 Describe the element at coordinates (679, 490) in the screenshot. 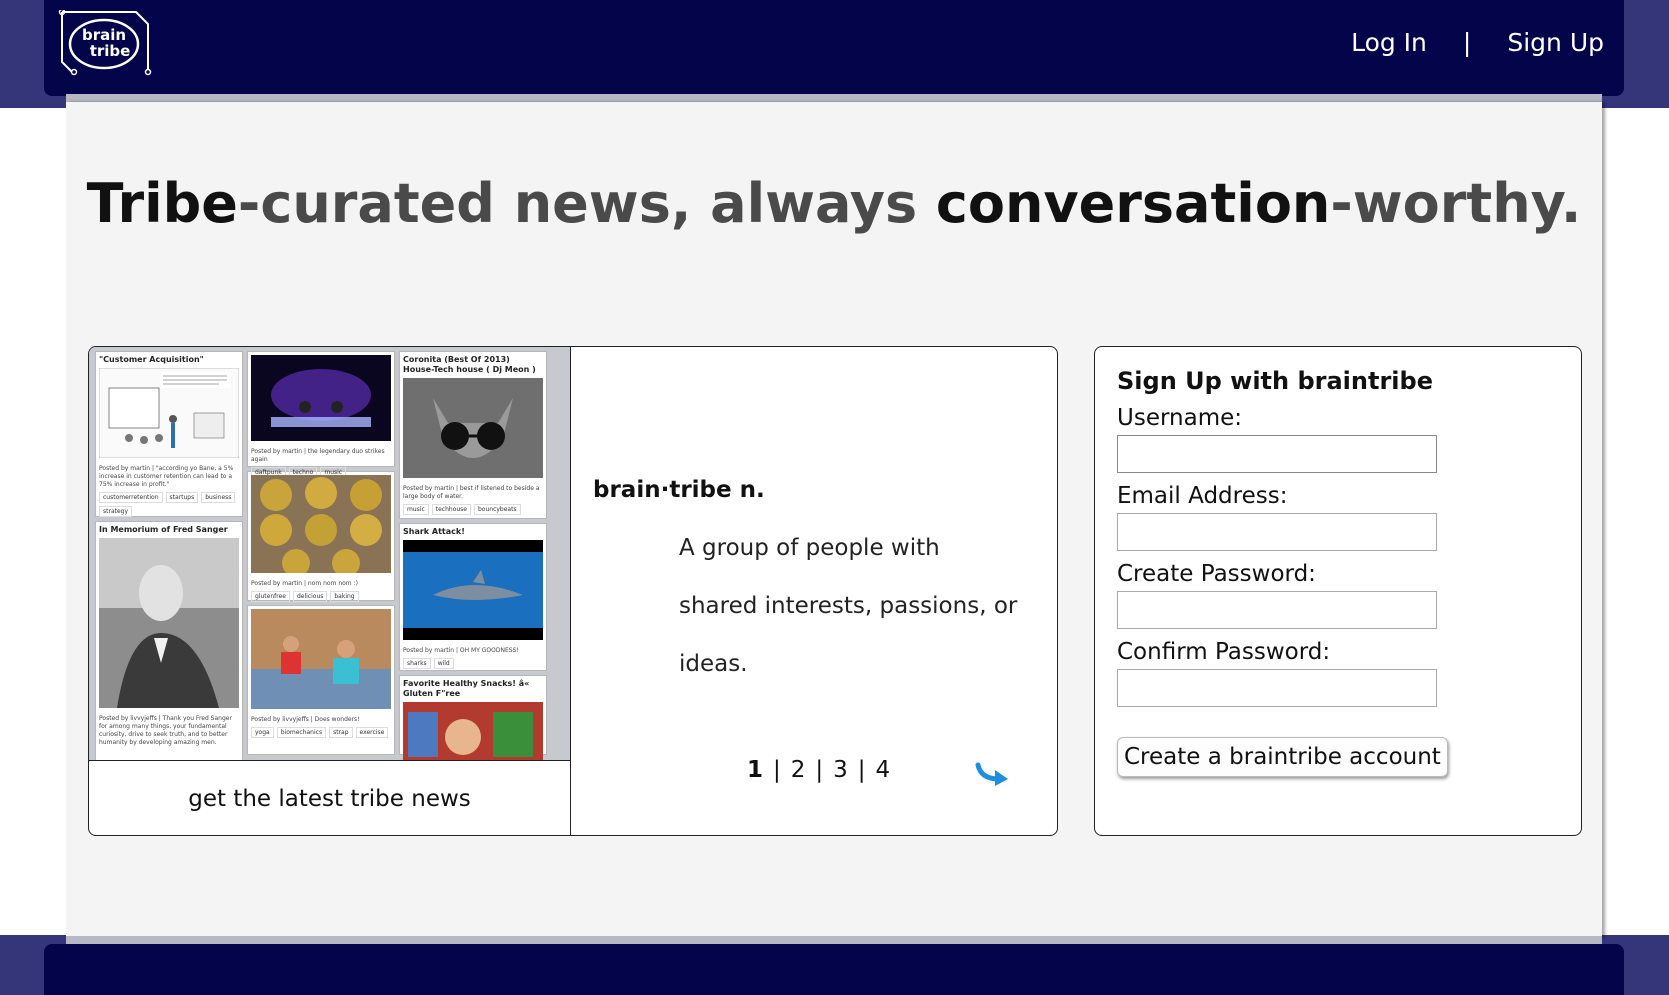

I see `definition-term: brain·tribe n.` at that location.